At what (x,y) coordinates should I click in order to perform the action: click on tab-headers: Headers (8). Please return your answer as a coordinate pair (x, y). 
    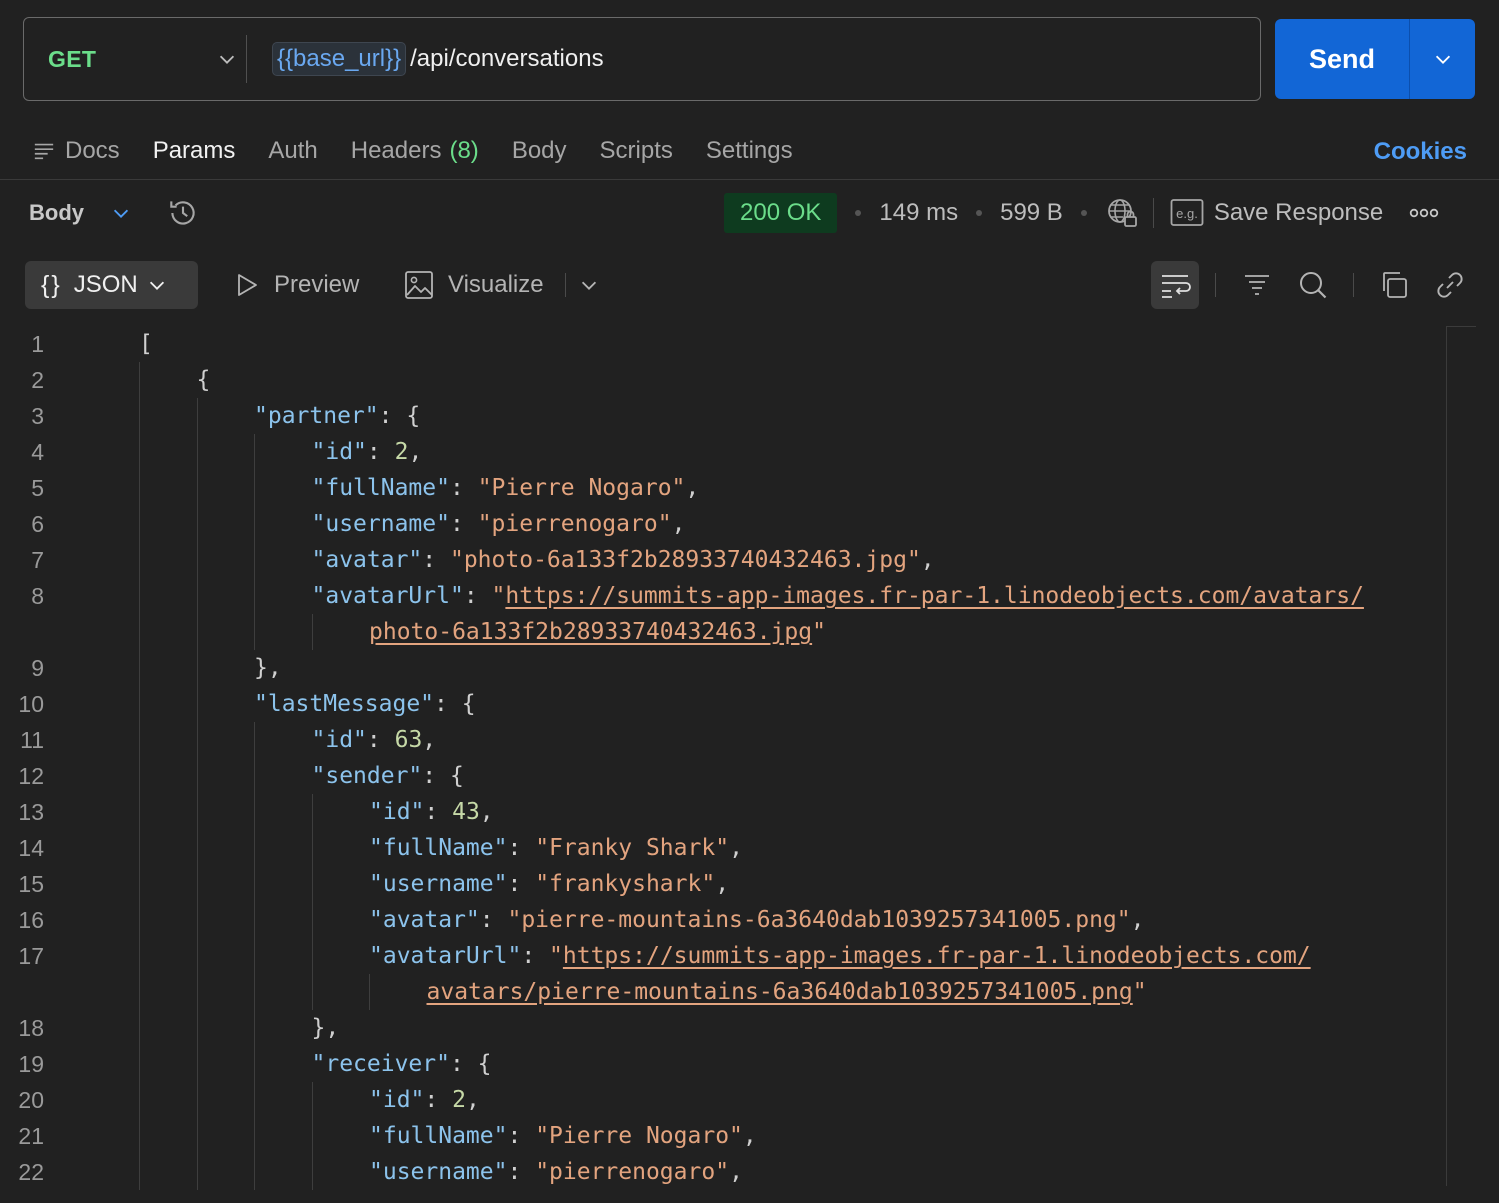
    Looking at the image, I should click on (415, 151).